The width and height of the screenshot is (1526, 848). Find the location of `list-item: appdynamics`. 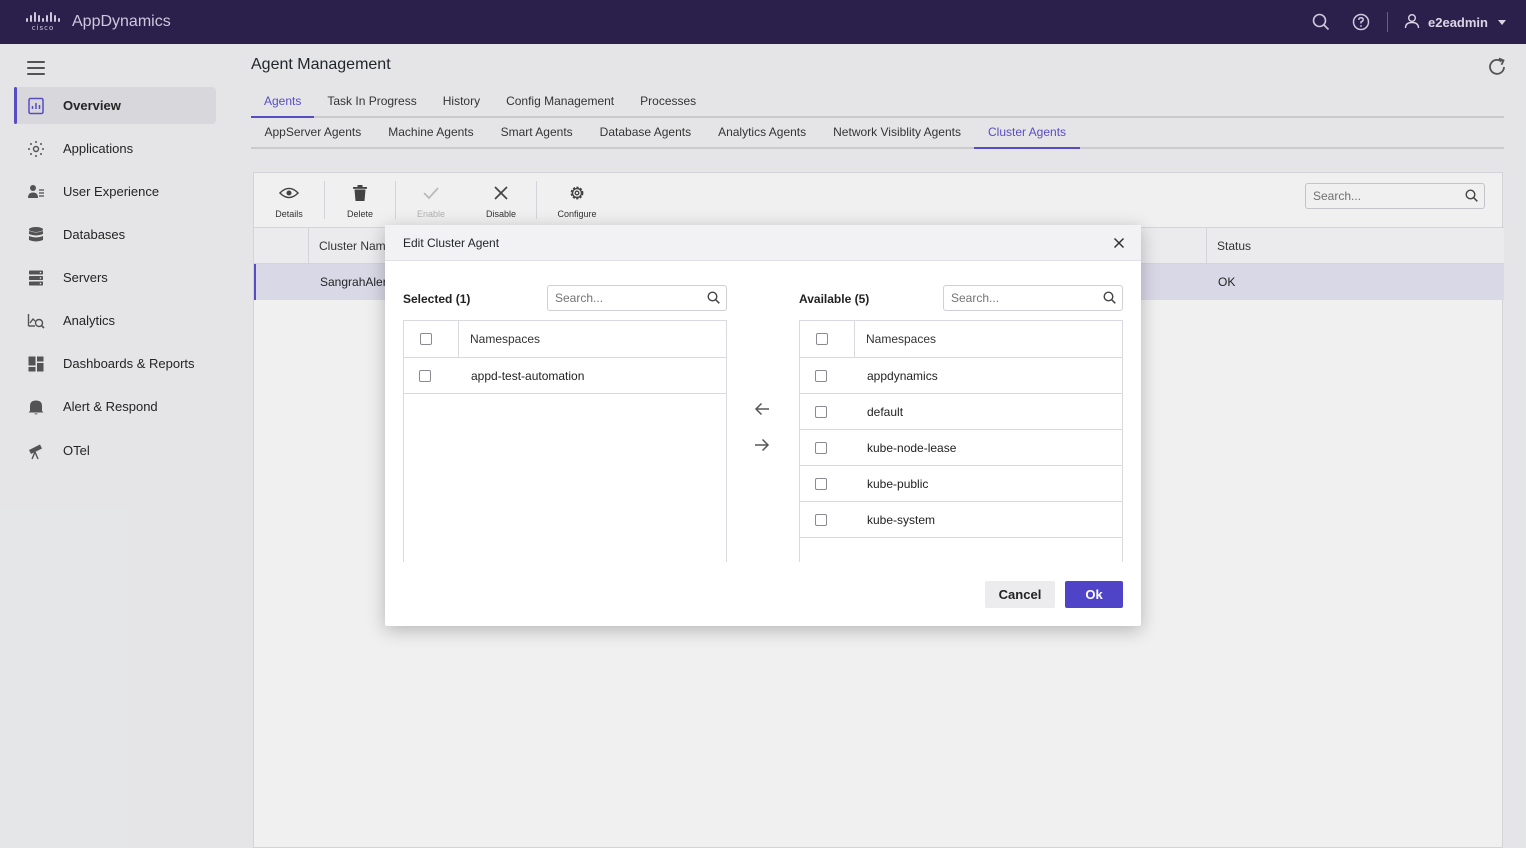

list-item: appdynamics is located at coordinates (961, 376).